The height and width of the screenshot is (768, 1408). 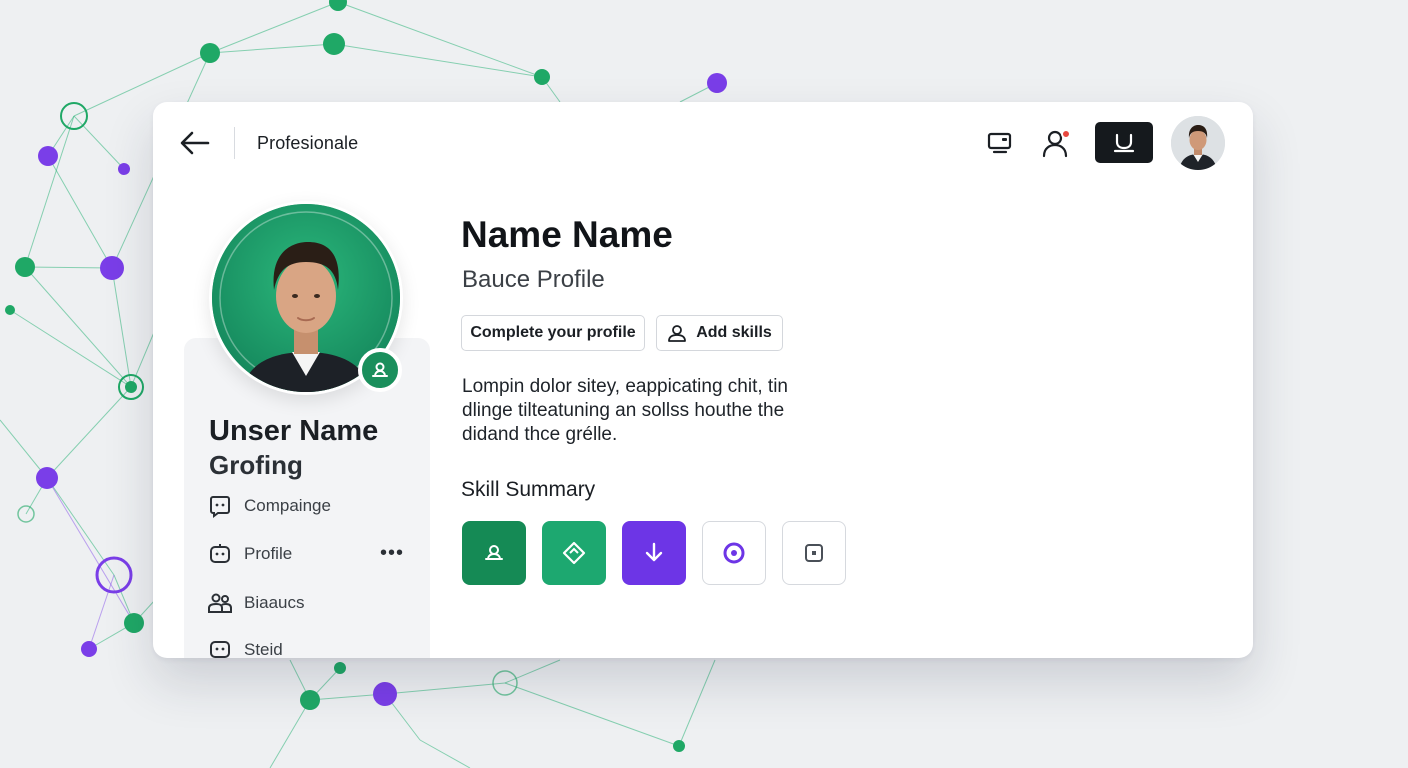 What do you see at coordinates (567, 234) in the screenshot?
I see `profile-name: Name Name` at bounding box center [567, 234].